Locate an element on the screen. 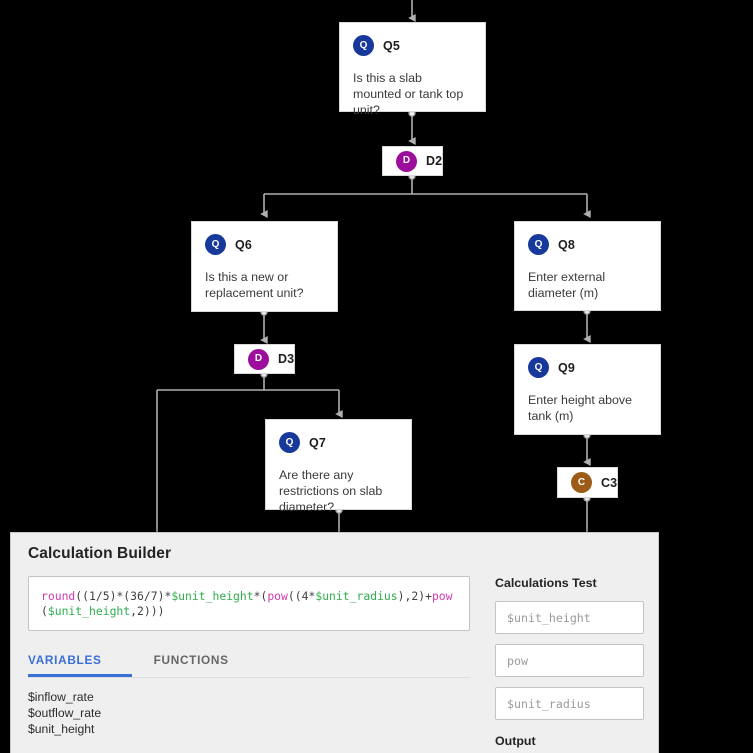 This screenshot has height=753, width=753. formula-token-var: $unit_radius is located at coordinates (356, 596).